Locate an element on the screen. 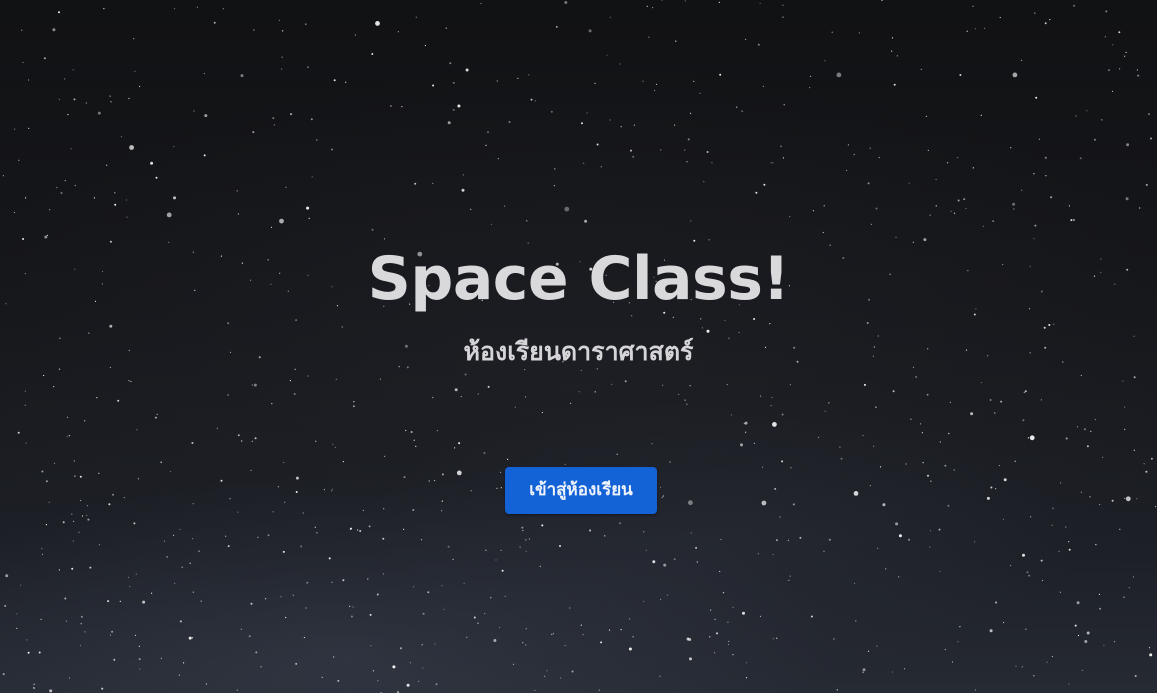 This screenshot has width=1157, height=693. page-subtitle: ห้องเรียนดาราศาสตร์ is located at coordinates (578, 351).